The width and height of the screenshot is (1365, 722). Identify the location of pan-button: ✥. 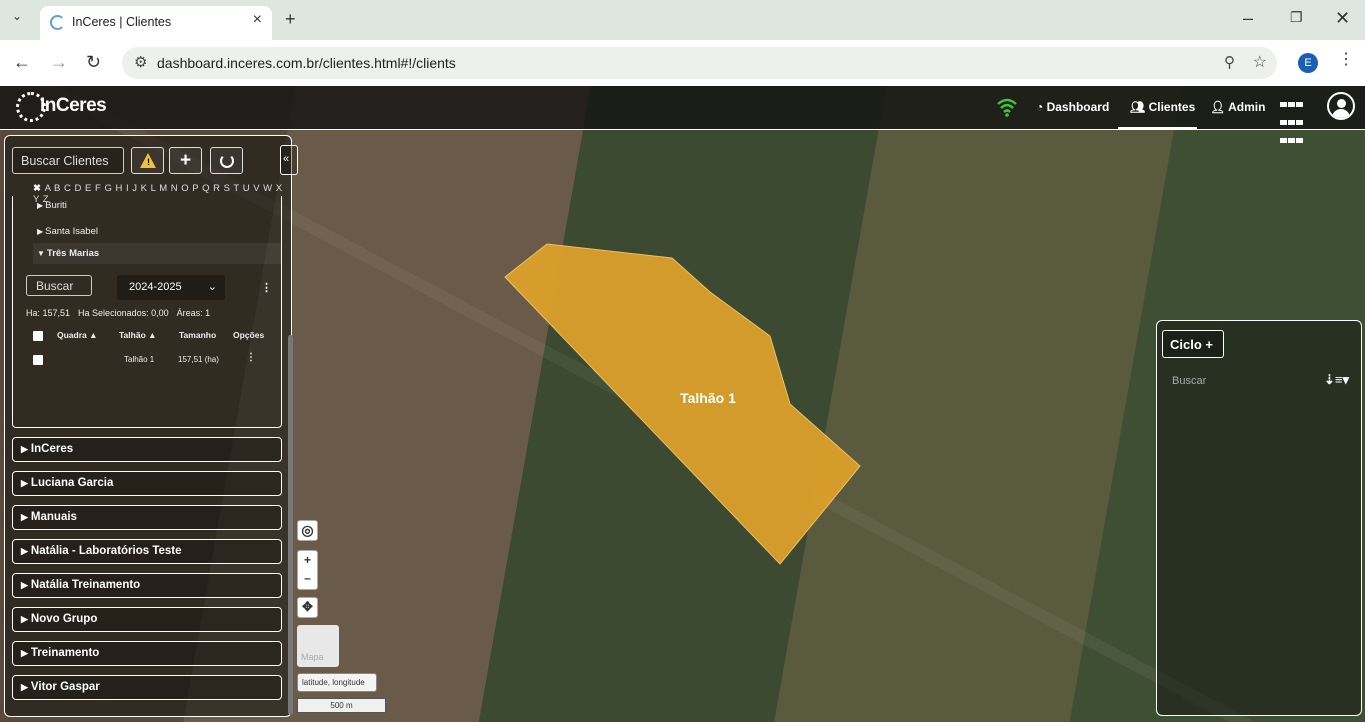
(307, 607).